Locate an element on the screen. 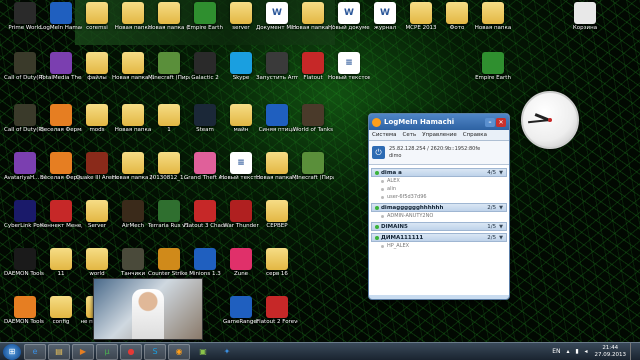 Image resolution: width=640 pixels, height=360 pixels. desktop-icon: серв 16 is located at coordinates (277, 268).